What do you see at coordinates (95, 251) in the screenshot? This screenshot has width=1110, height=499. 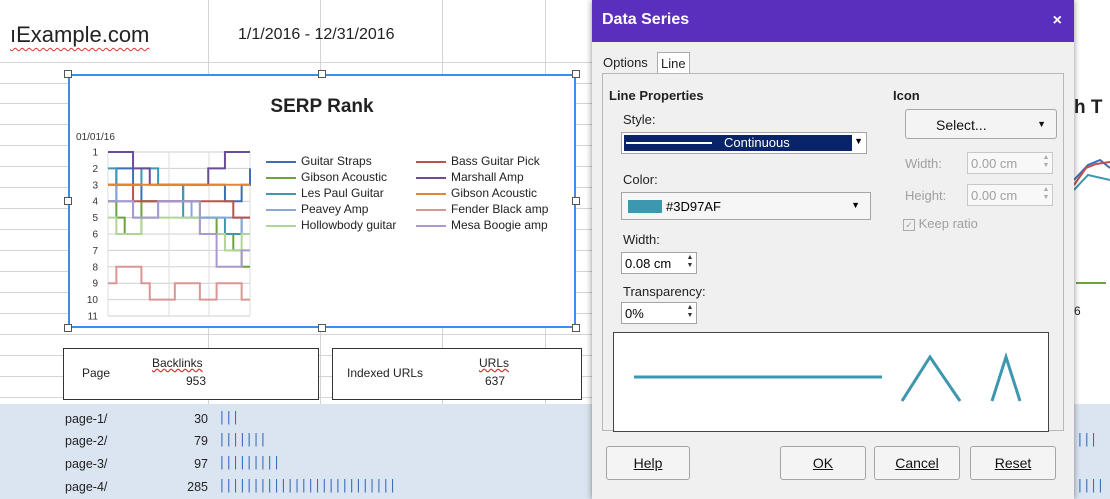 I see `y-tick-label: 7` at bounding box center [95, 251].